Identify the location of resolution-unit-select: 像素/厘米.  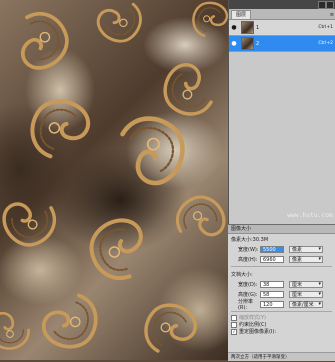
(306, 304).